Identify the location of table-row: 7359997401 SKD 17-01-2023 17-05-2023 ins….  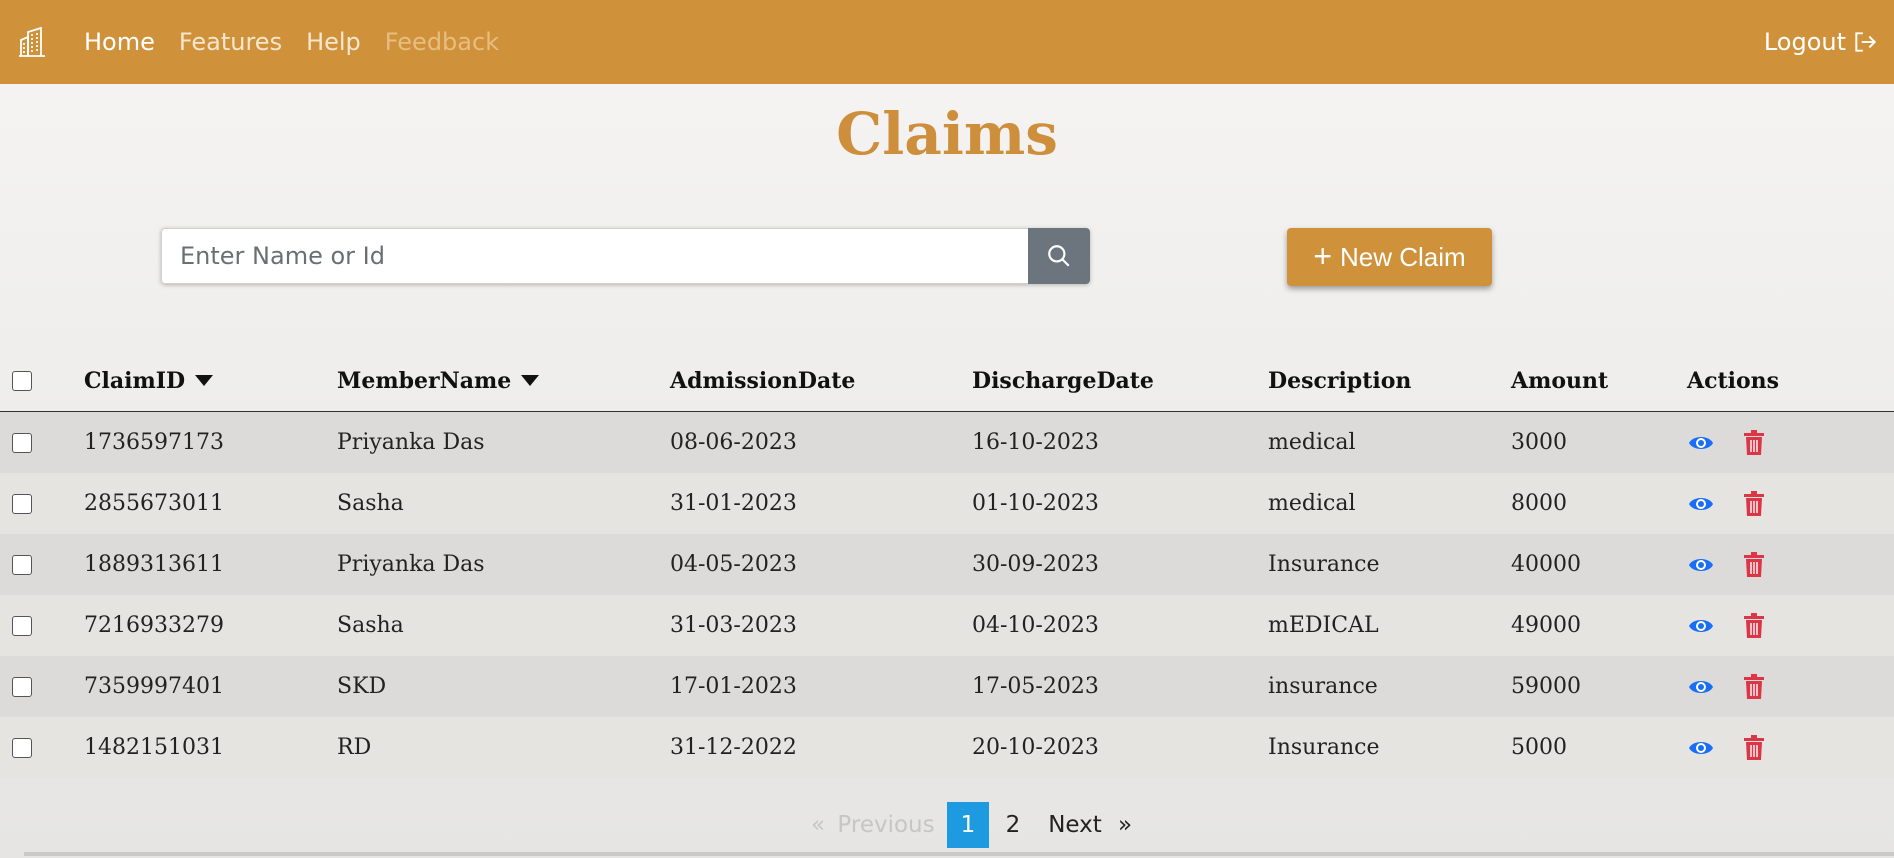
(947, 686).